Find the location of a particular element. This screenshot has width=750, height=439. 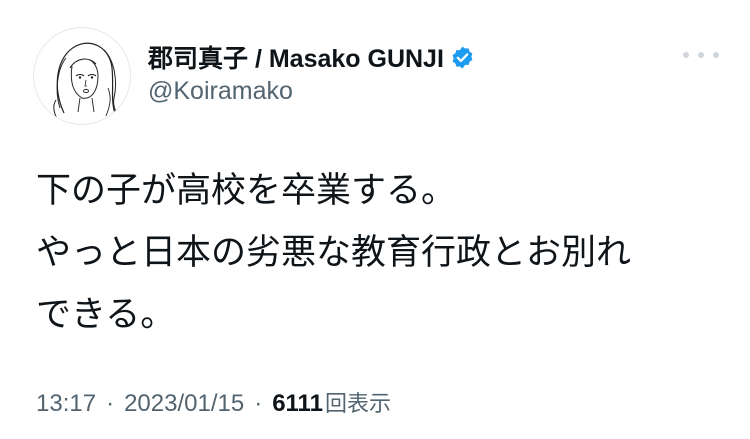

views-count: 6111 is located at coordinates (297, 404).